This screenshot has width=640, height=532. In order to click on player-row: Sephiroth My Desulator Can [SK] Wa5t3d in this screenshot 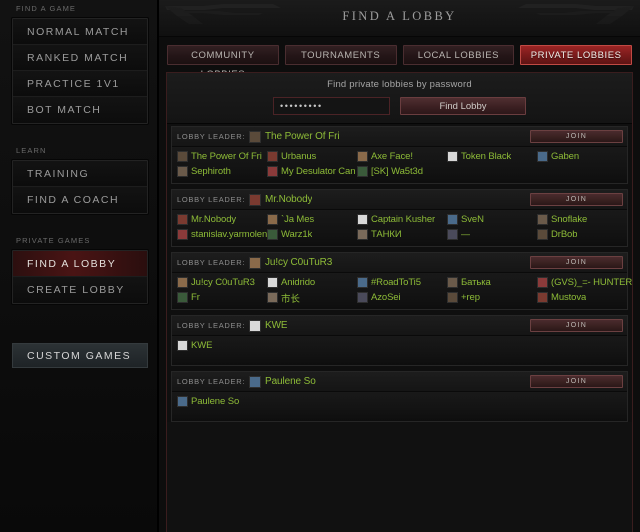, I will do `click(400, 171)`.